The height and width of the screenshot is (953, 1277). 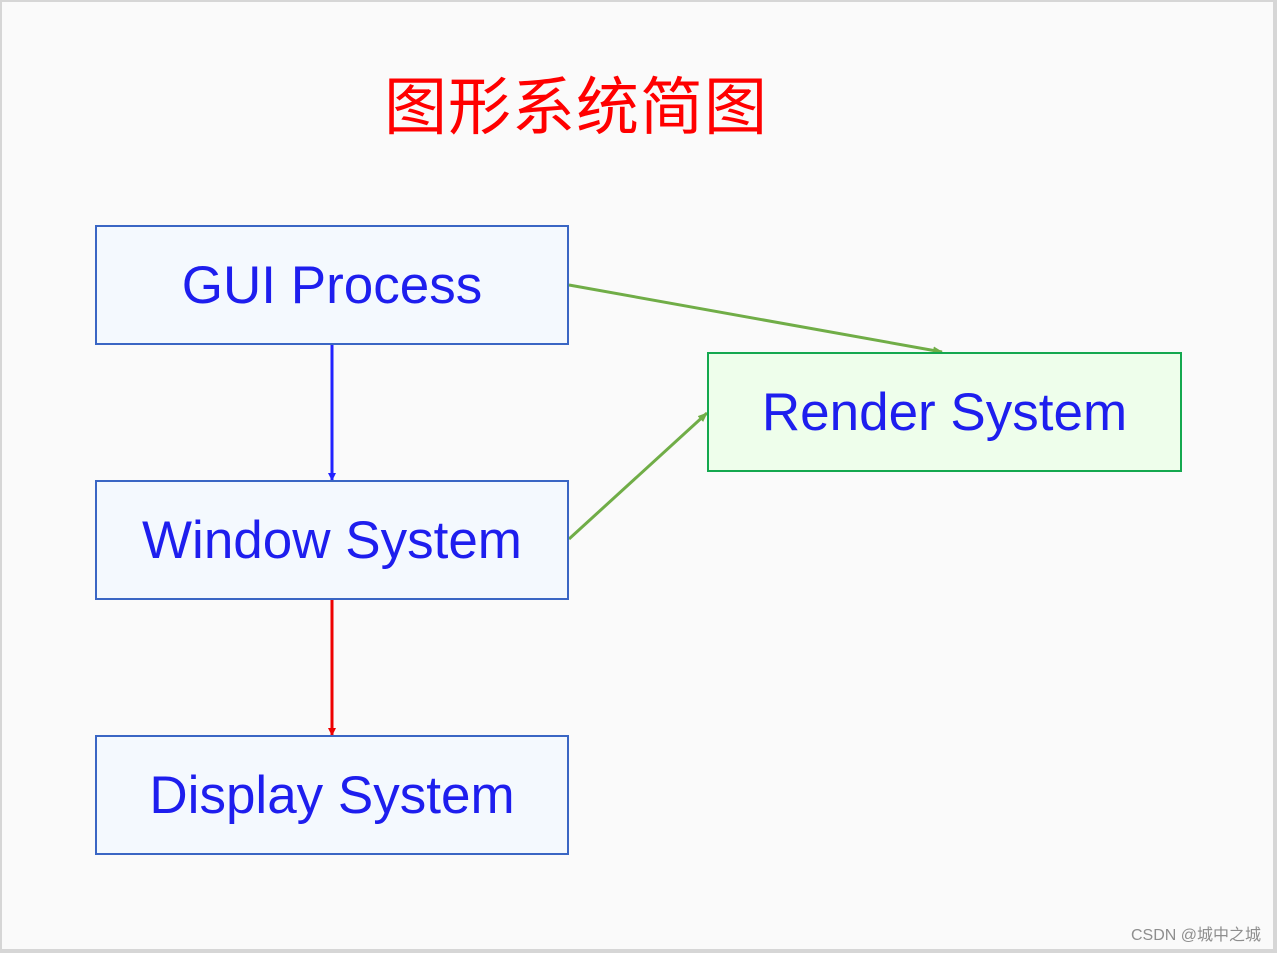 I want to click on node-gui-process: GUI Process, so click(x=332, y=285).